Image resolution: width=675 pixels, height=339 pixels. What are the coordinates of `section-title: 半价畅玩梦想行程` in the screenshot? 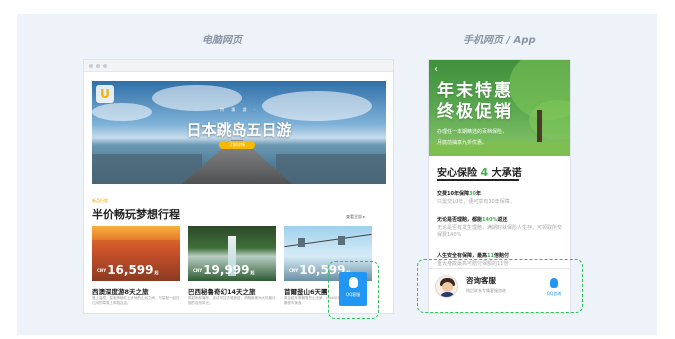 It's located at (136, 214).